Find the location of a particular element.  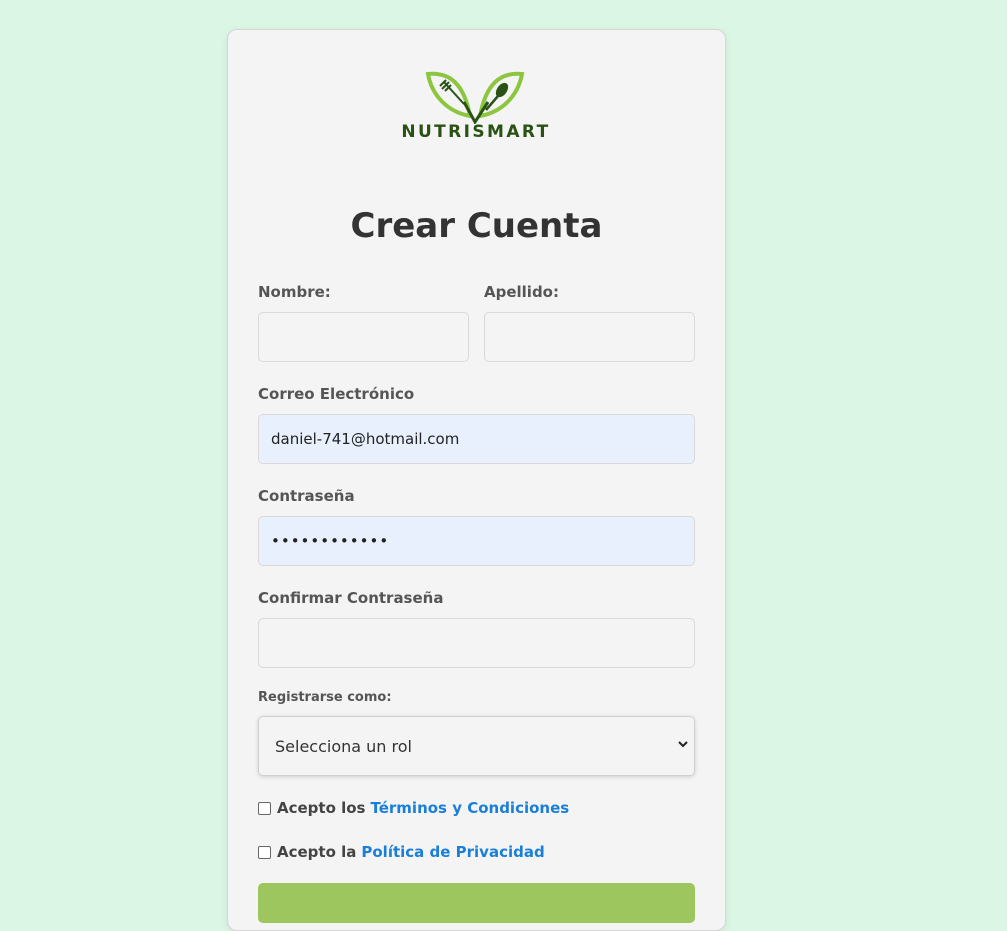

privacy-row: Acepto la Política de Privacidad is located at coordinates (401, 852).